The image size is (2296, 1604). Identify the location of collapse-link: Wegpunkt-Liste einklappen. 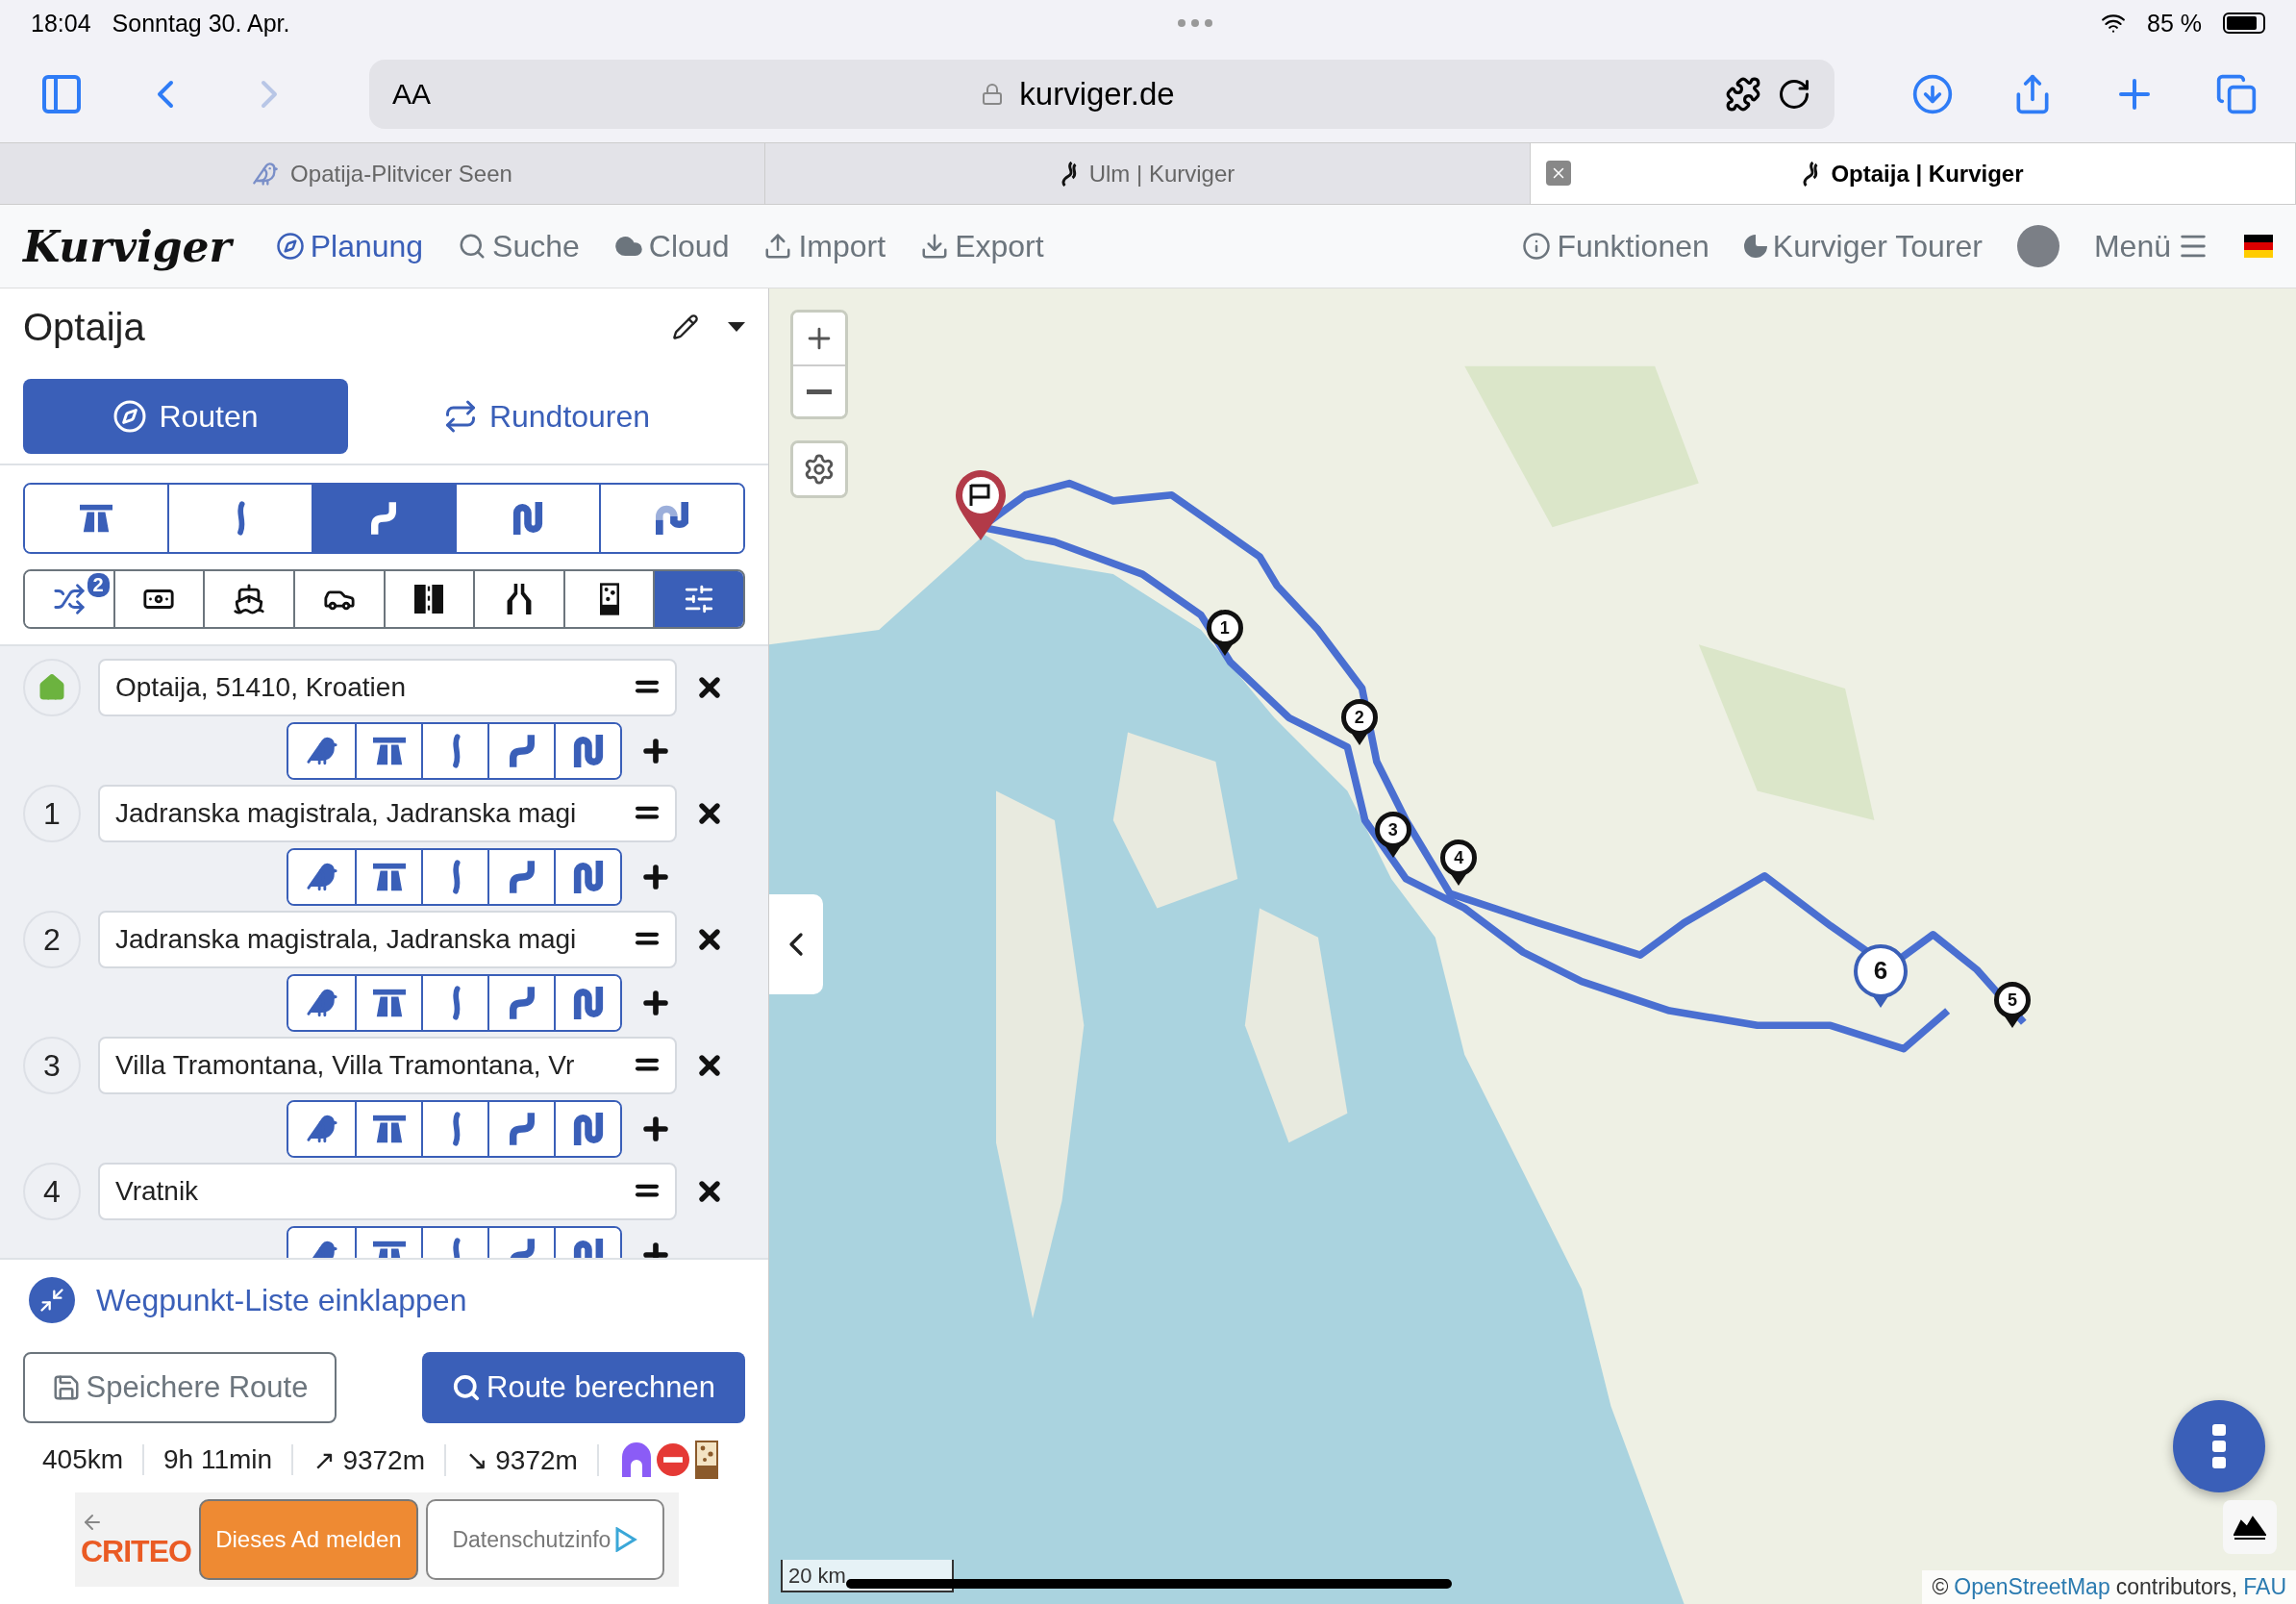
(281, 1300).